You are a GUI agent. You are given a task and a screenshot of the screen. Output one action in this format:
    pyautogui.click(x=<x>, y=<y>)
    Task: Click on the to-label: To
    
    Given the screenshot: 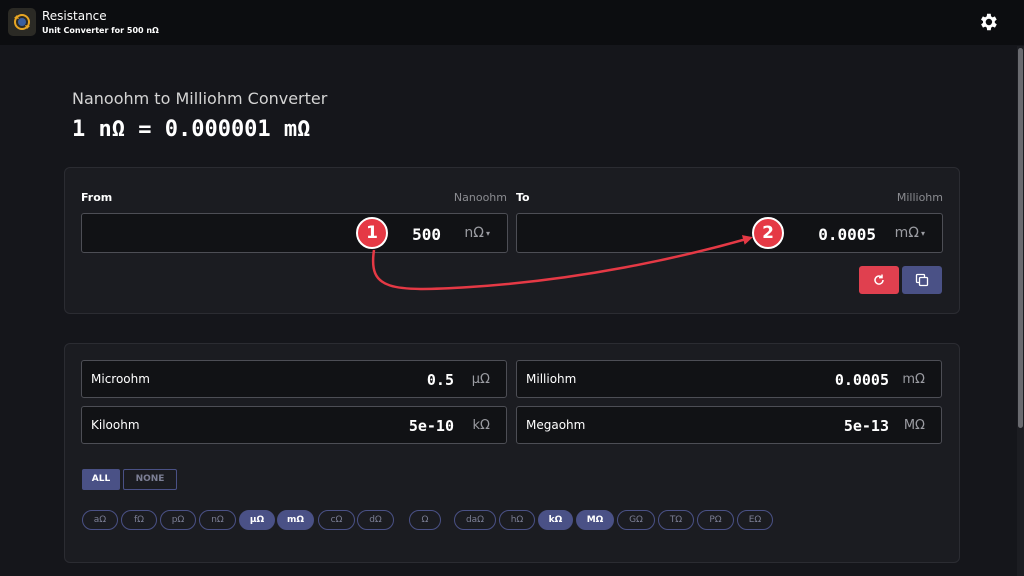 What is the action you would take?
    pyautogui.click(x=523, y=197)
    